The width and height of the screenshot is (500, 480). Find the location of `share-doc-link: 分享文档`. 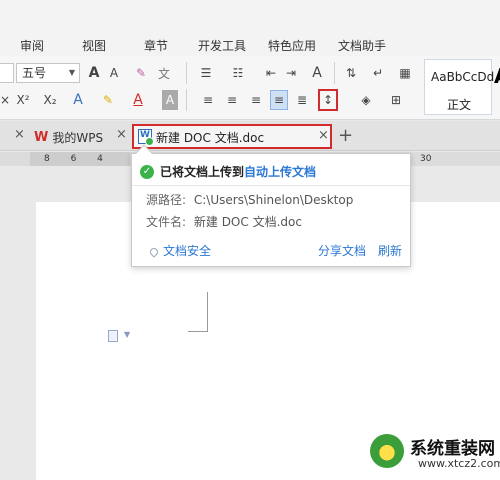

share-doc-link: 分享文档 is located at coordinates (342, 250).